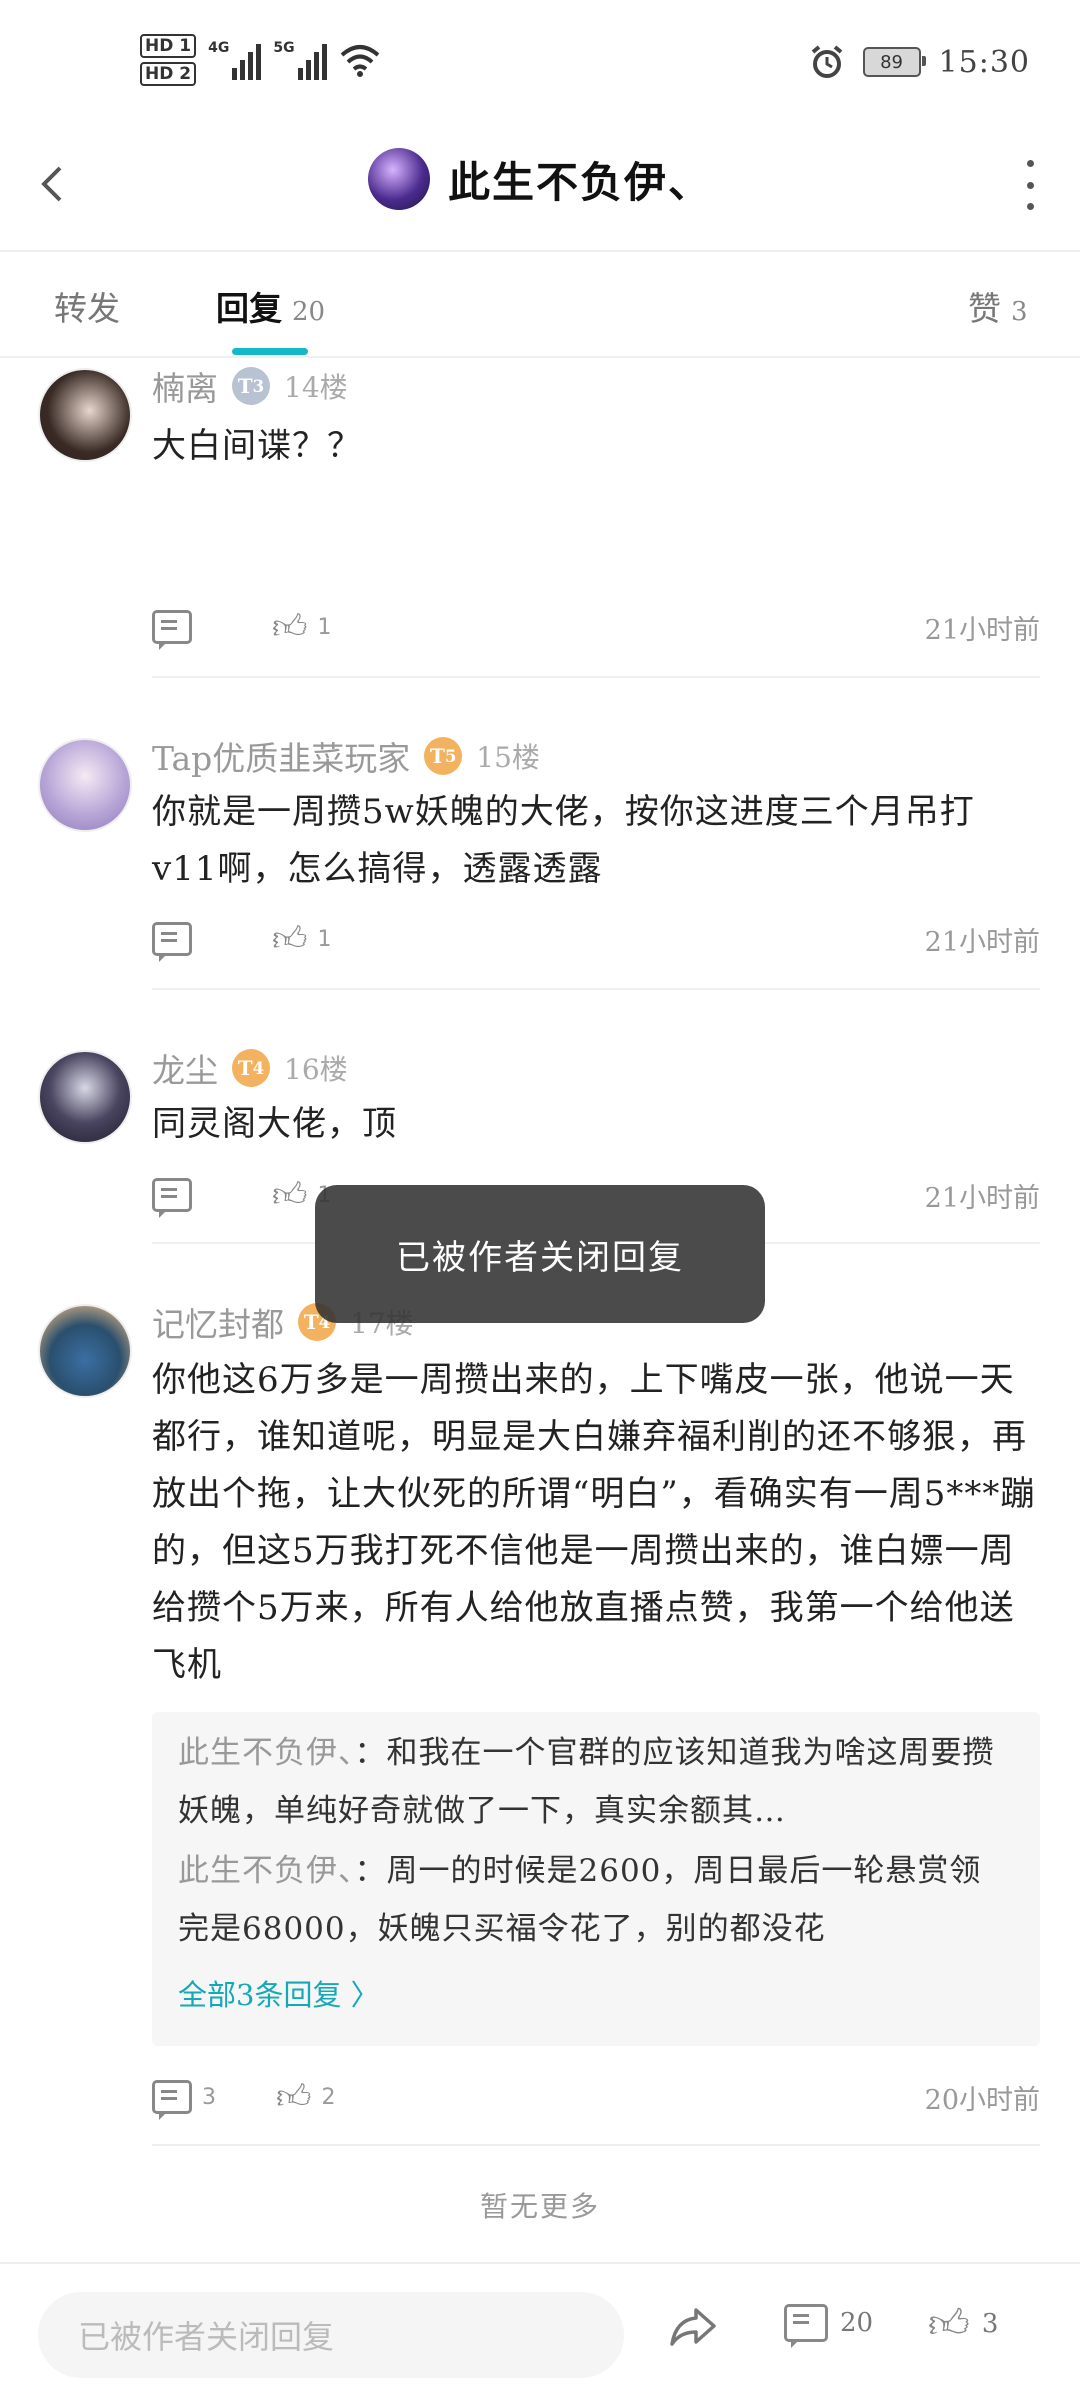  I want to click on comment-text: 大白间谍？？, so click(257, 446).